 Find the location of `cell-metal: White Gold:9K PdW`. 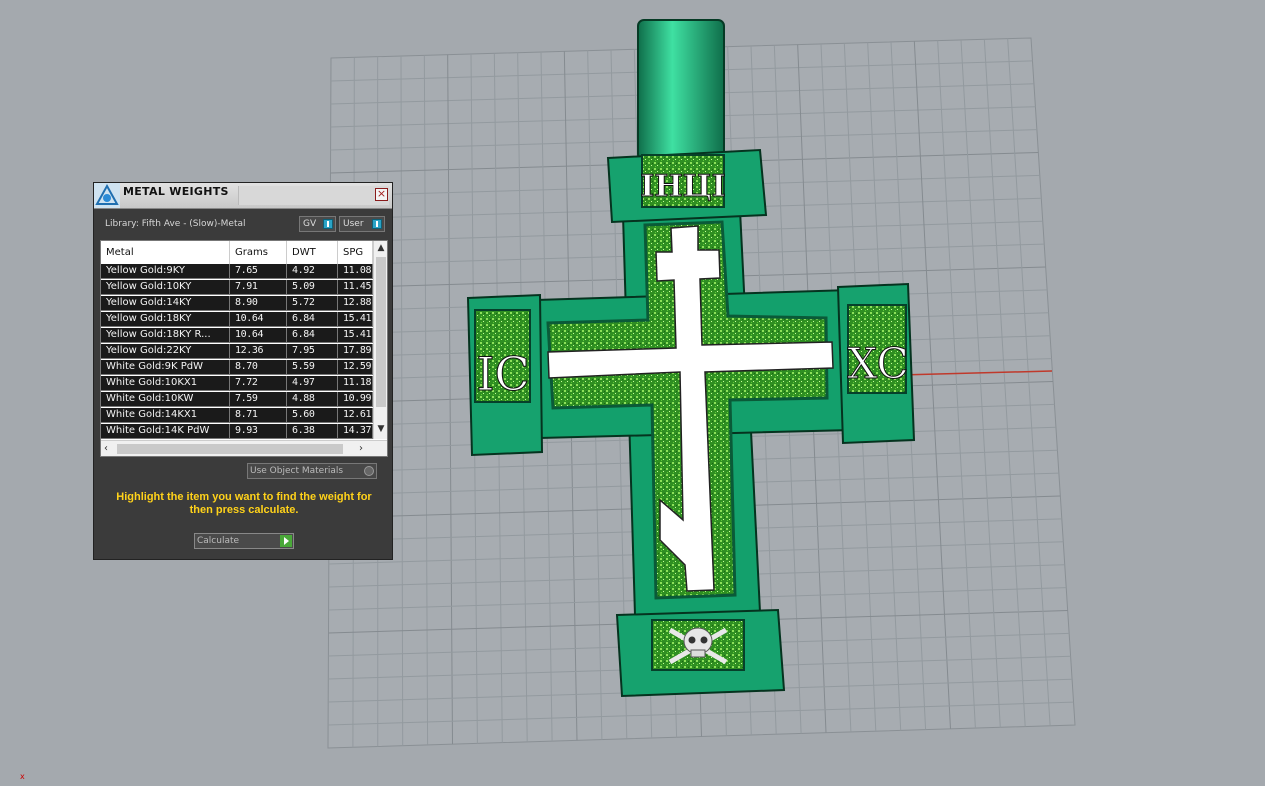

cell-metal: White Gold:9K PdW is located at coordinates (165, 367).